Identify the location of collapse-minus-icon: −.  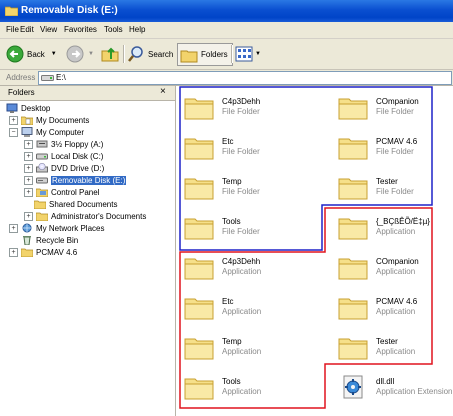
(13, 132).